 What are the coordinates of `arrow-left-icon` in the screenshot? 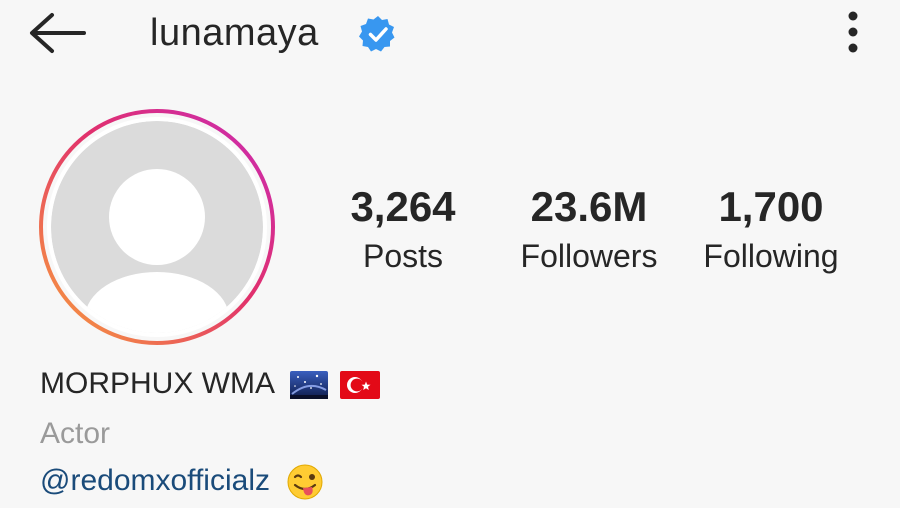 It's located at (58, 33).